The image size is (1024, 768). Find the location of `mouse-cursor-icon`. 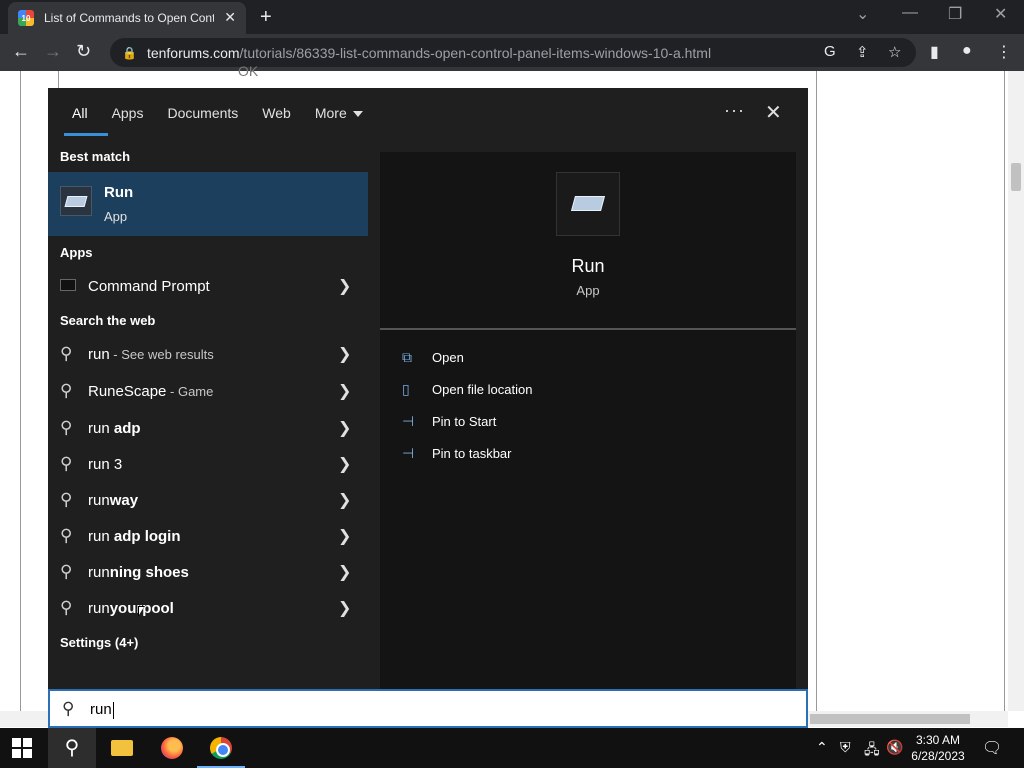

mouse-cursor-icon is located at coordinates (141, 611).